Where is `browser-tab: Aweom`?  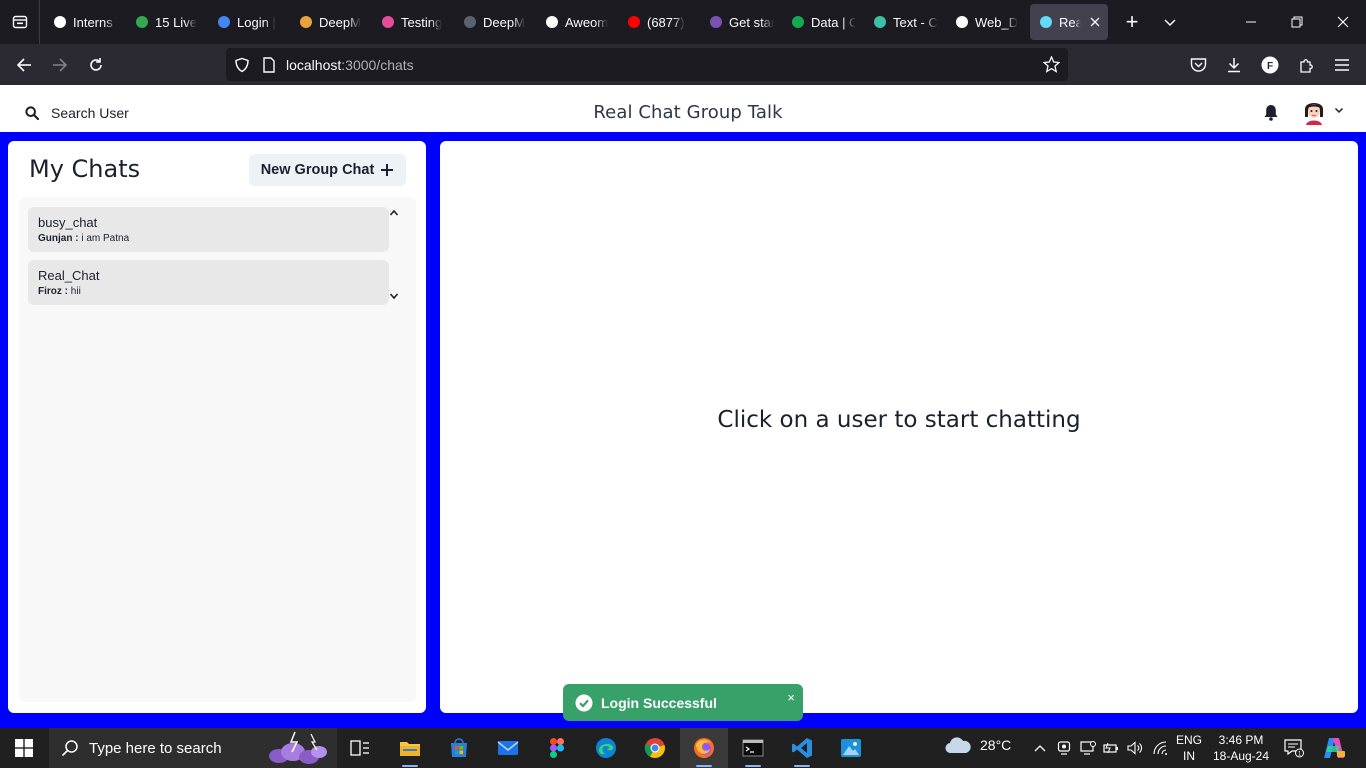
browser-tab: Aweom is located at coordinates (577, 22).